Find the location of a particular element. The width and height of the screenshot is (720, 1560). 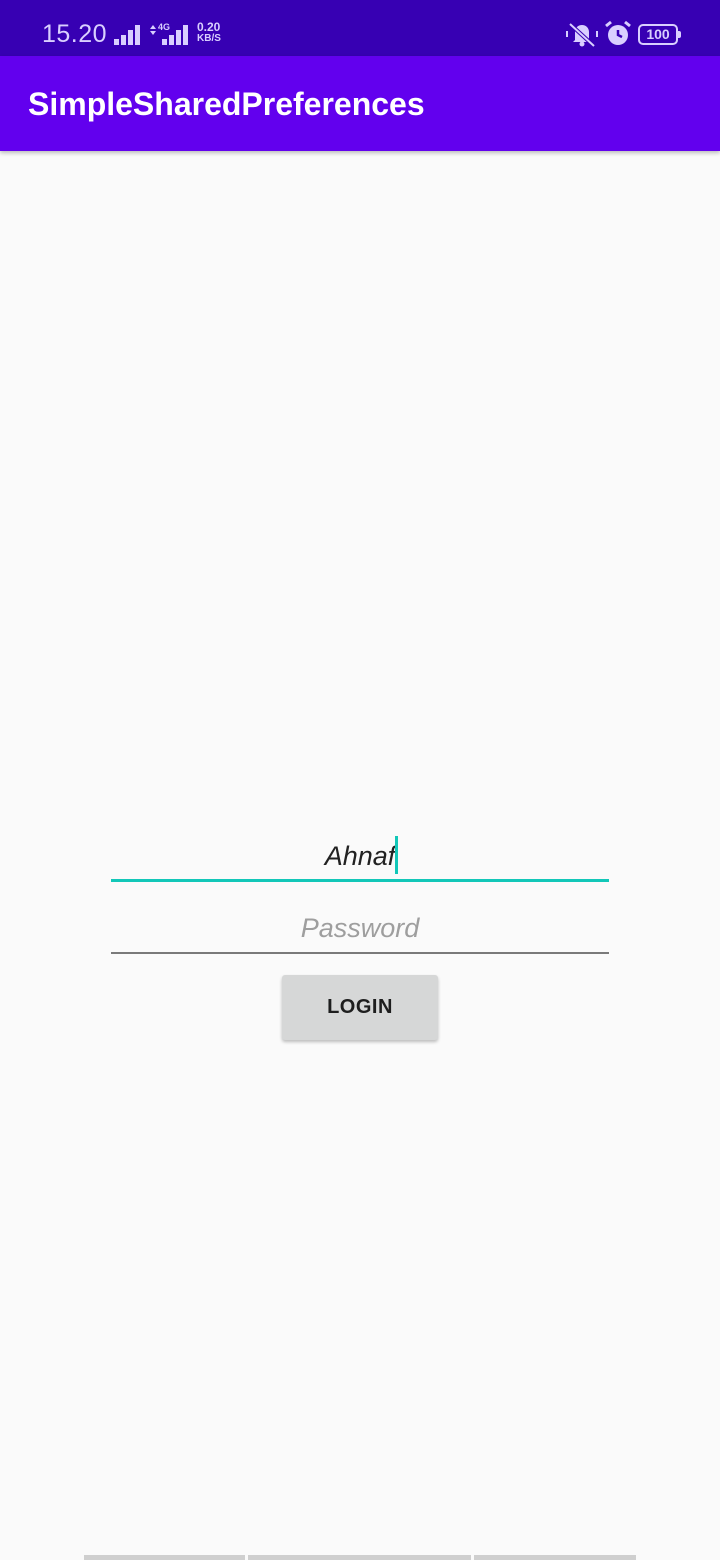

username-input is located at coordinates (360, 856).